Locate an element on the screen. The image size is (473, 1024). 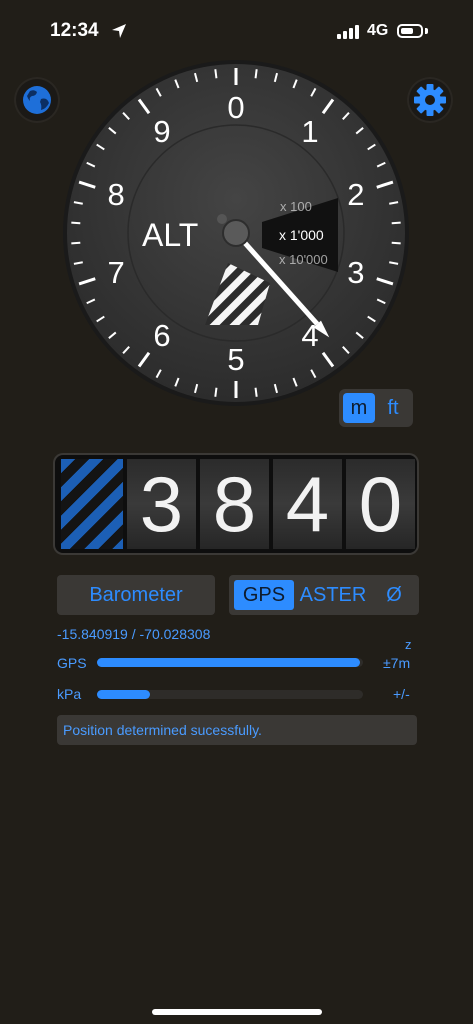
counter-blank-digit is located at coordinates (92, 504).